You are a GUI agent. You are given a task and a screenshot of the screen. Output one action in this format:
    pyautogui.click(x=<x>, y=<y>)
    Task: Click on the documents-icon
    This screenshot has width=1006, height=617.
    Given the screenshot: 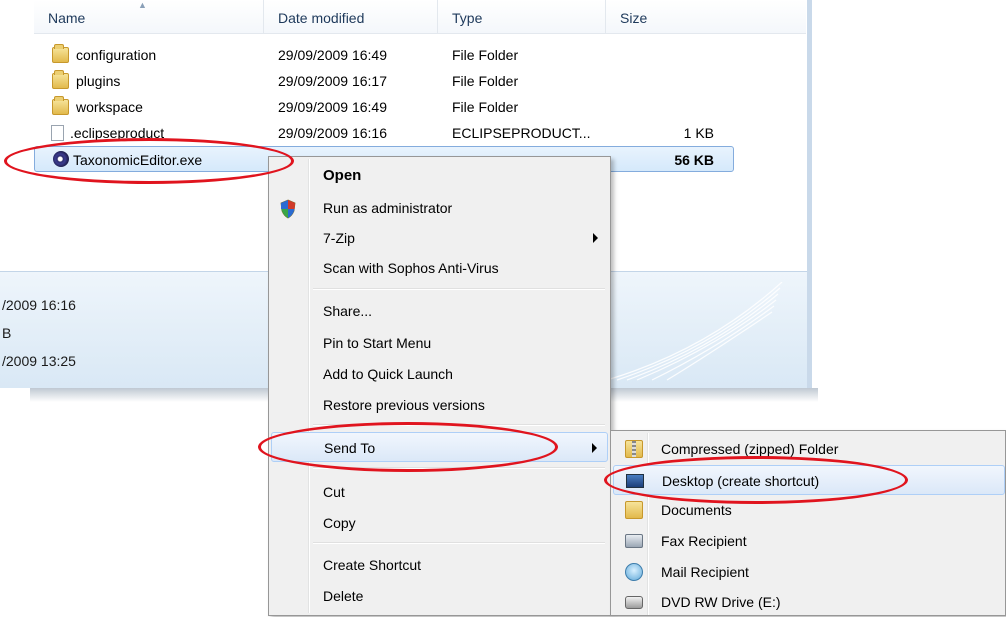 What is the action you would take?
    pyautogui.click(x=634, y=510)
    